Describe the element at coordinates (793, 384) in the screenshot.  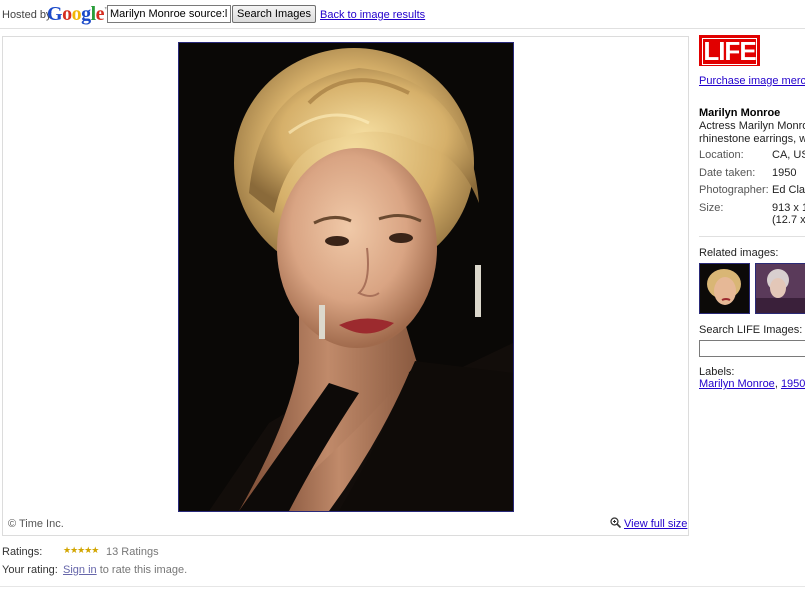
I see `label-link-1950s: 1950s` at that location.